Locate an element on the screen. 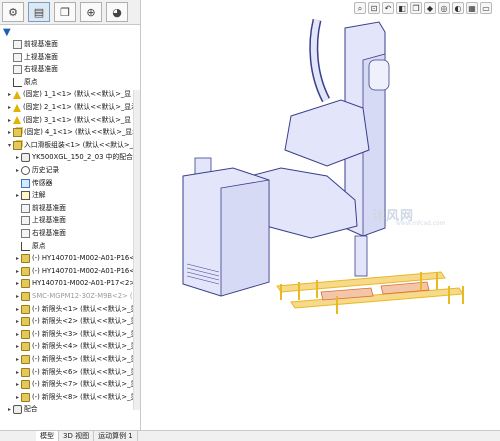 This screenshot has width=500, height=441. tree-node: ▸ 历史记录 is located at coordinates (29, 170).